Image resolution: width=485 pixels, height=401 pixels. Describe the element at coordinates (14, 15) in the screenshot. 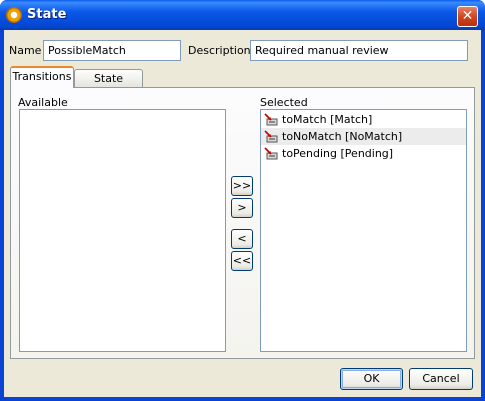

I see `state-icon` at that location.